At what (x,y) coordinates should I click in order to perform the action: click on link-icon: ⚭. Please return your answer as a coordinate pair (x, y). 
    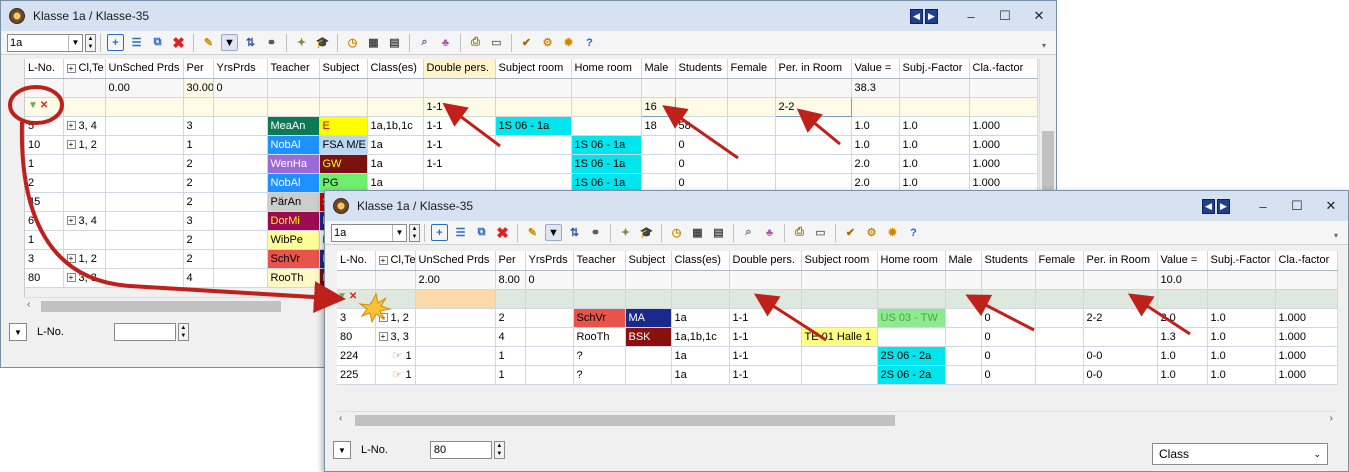
    Looking at the image, I should click on (271, 42).